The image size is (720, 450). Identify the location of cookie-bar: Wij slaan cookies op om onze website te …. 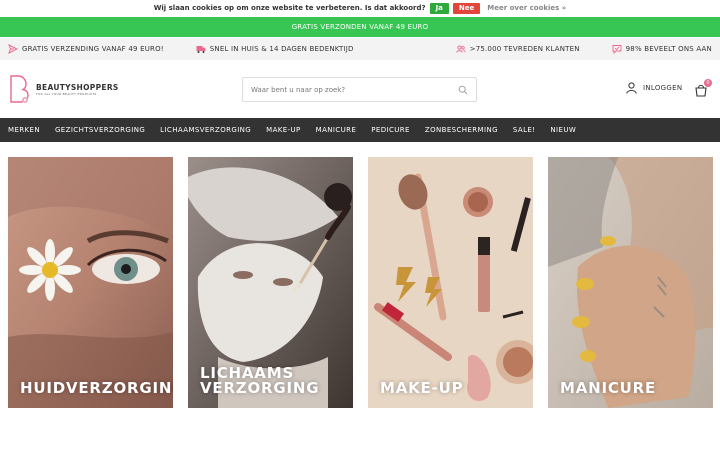
(360, 8).